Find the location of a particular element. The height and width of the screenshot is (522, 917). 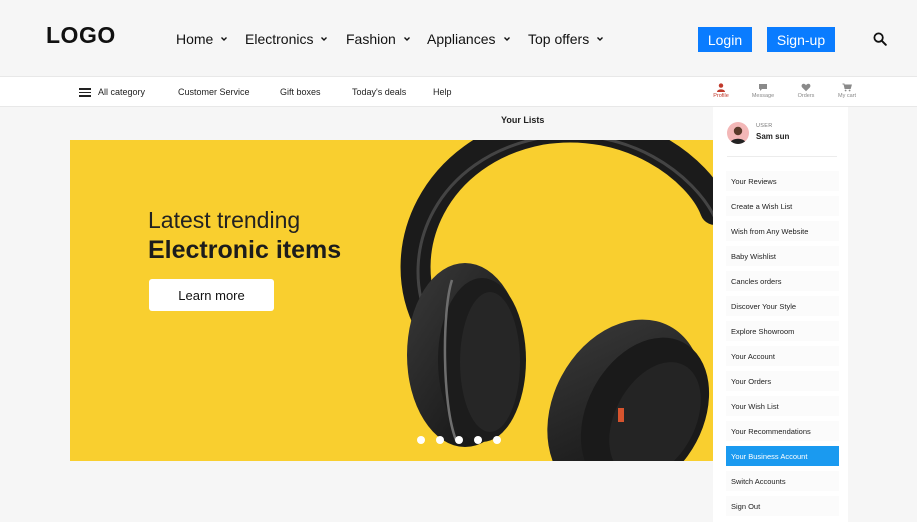

nav-top-offers: Top offers is located at coordinates (566, 39).